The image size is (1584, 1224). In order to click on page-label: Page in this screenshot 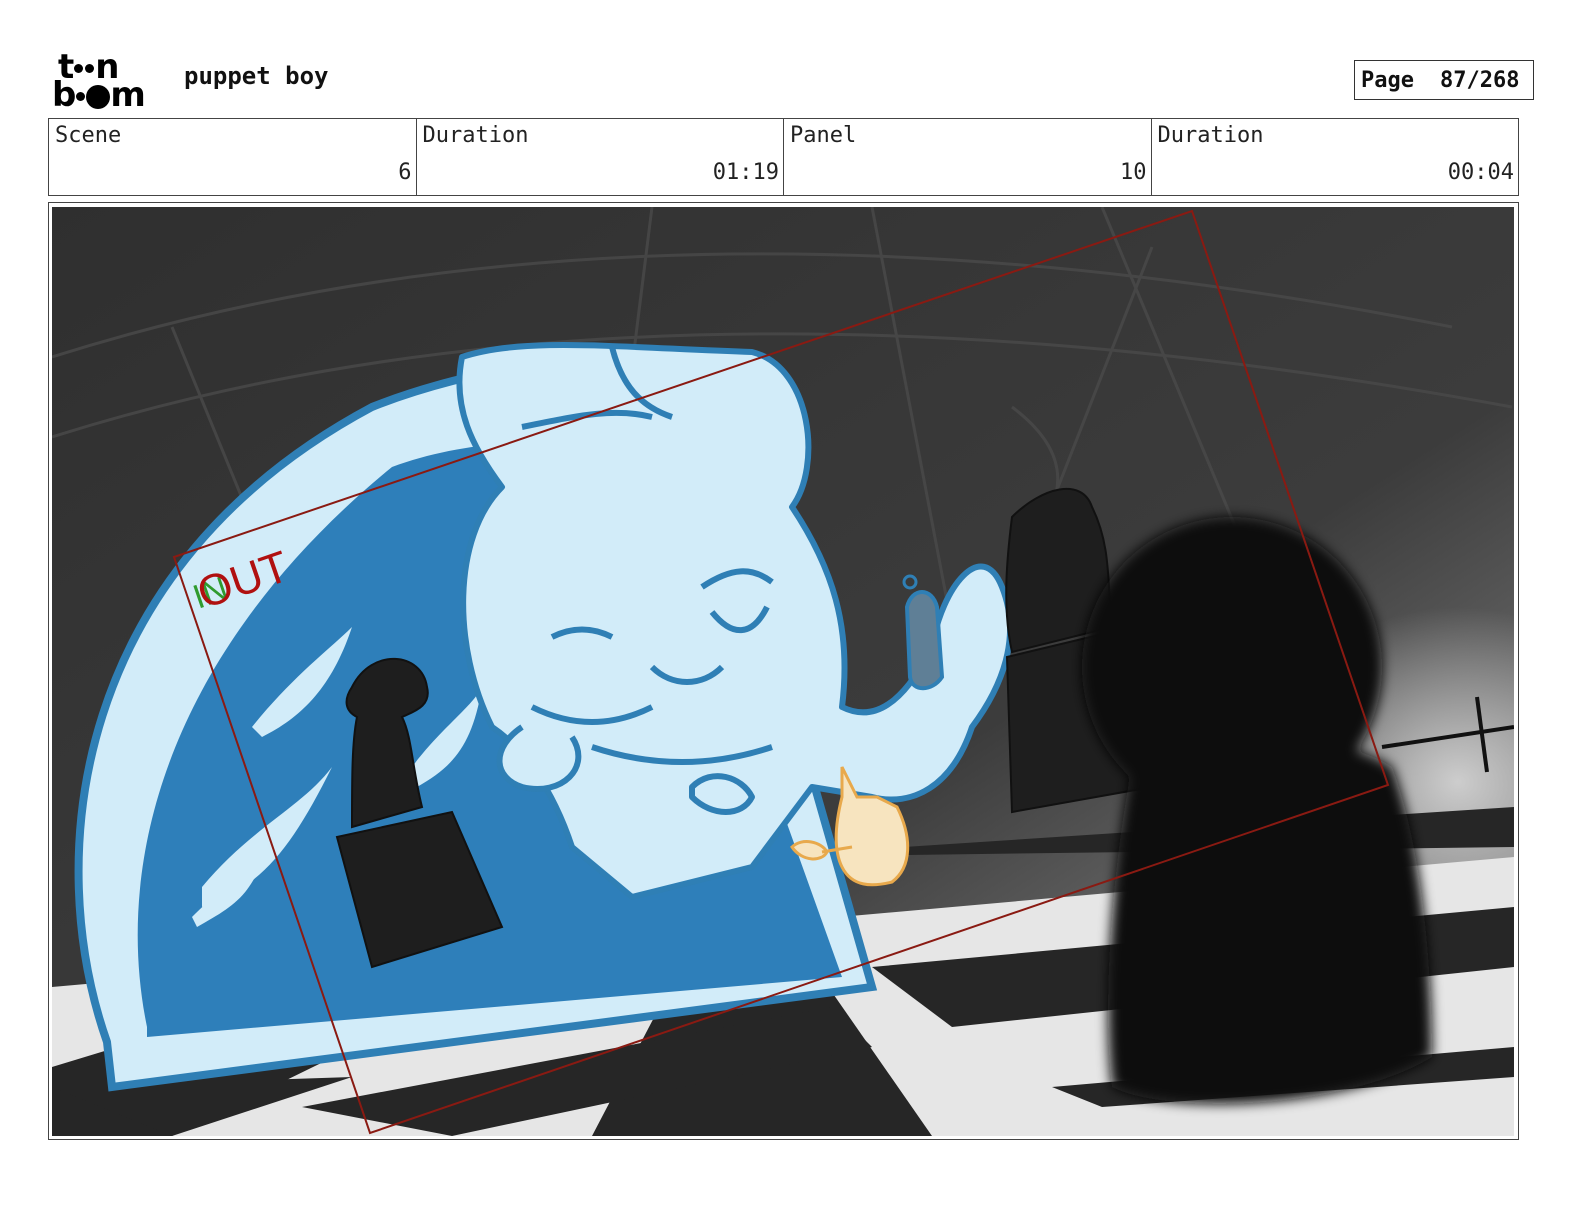, I will do `click(1387, 80)`.